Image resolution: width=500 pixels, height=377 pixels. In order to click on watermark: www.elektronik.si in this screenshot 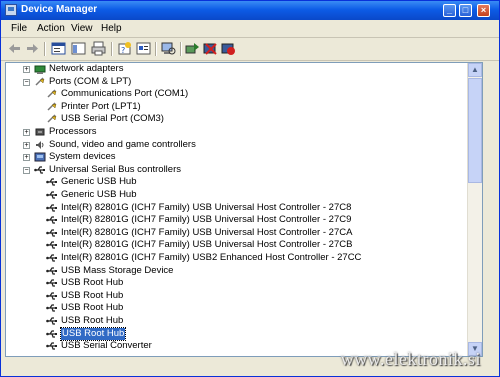, I will do `click(410, 359)`.